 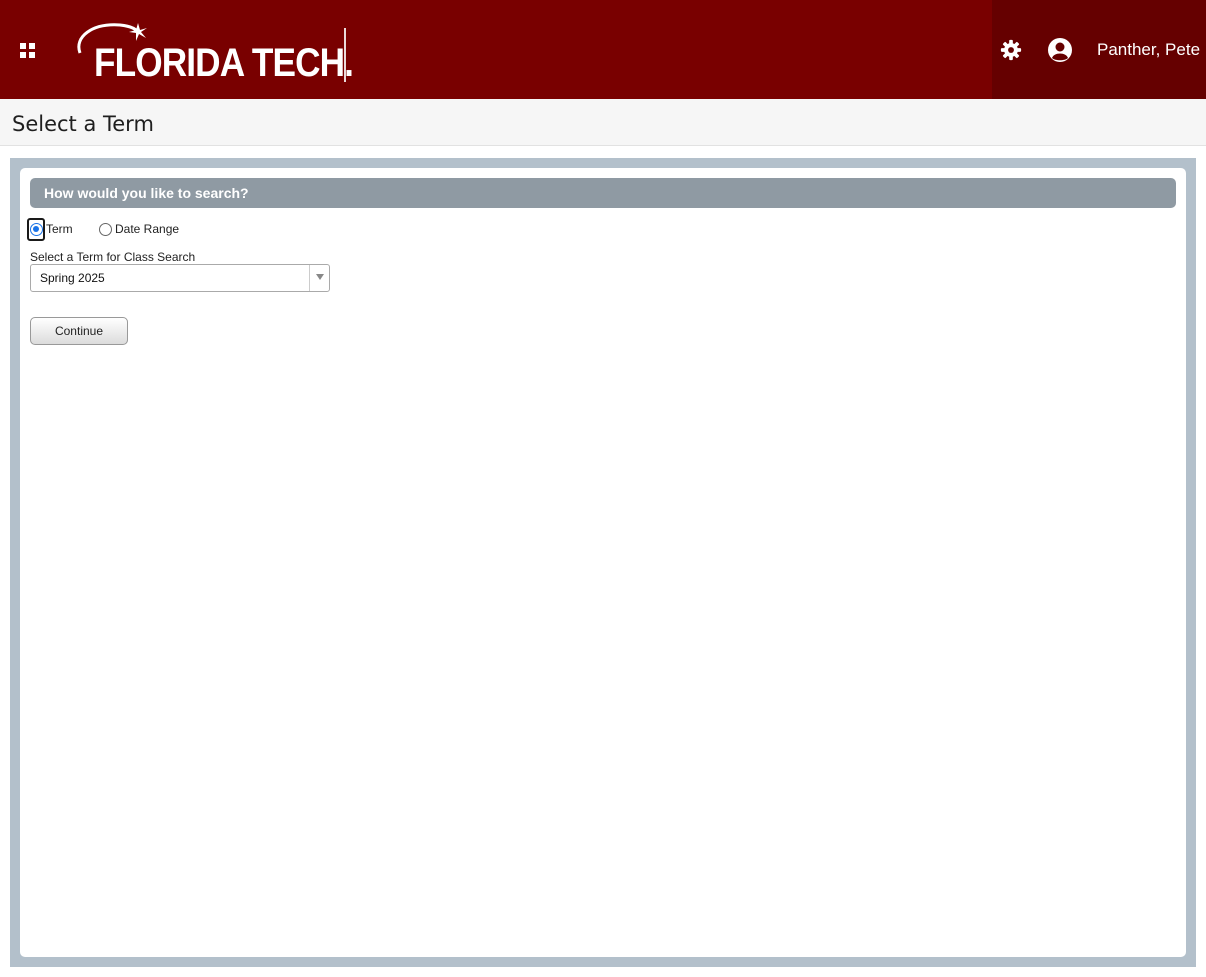 I want to click on select-separator, so click(x=309, y=278).